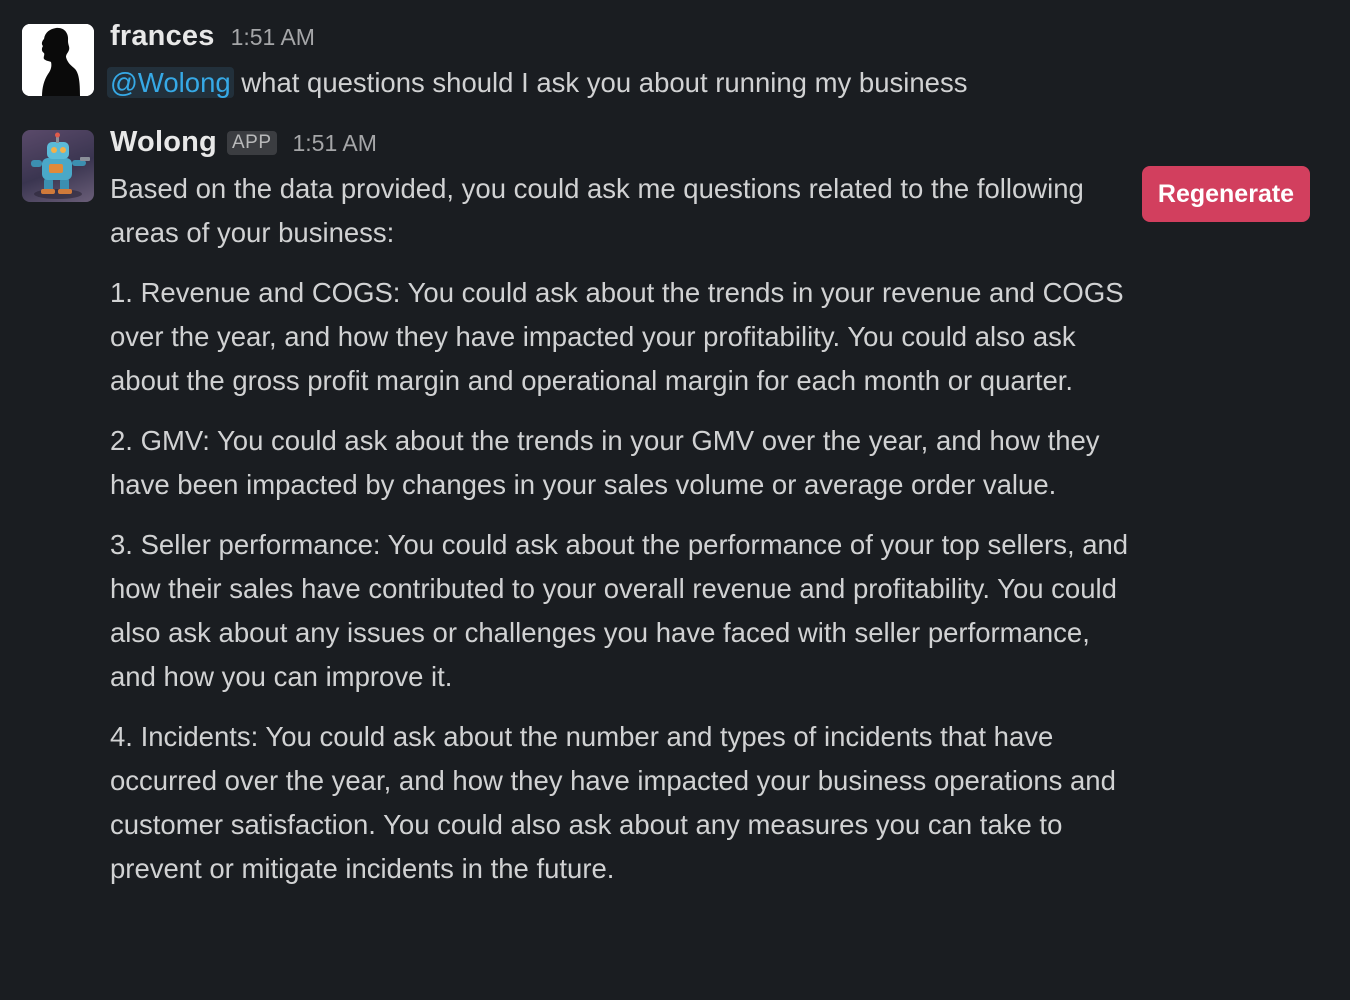 The width and height of the screenshot is (1350, 1000). I want to click on message-header: frances 1:51 AM, so click(212, 36).